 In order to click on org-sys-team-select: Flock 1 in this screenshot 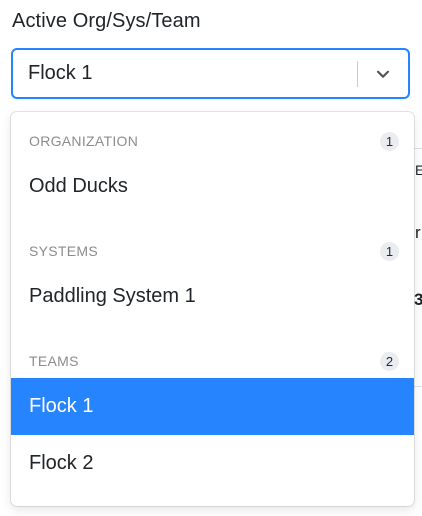, I will do `click(210, 73)`.